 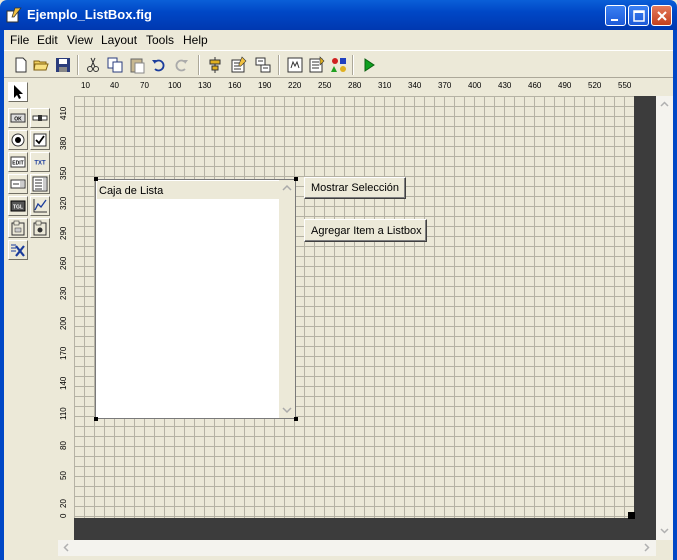 I want to click on palette-popup-menu, so click(x=18, y=184).